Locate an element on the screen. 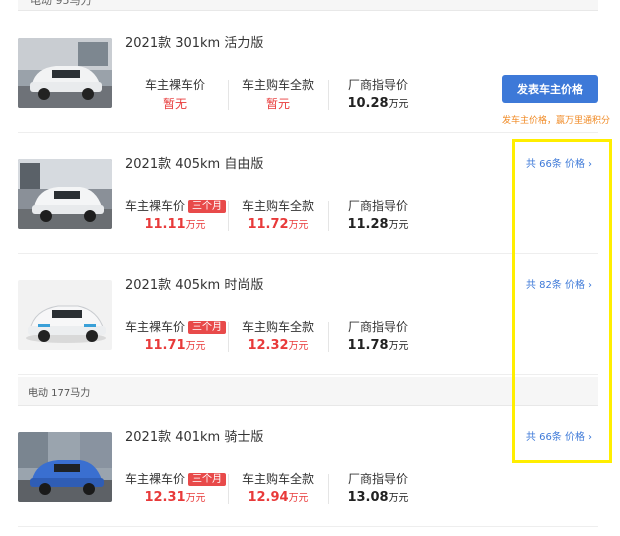  group-header: 电动 177马力 is located at coordinates (308, 391).